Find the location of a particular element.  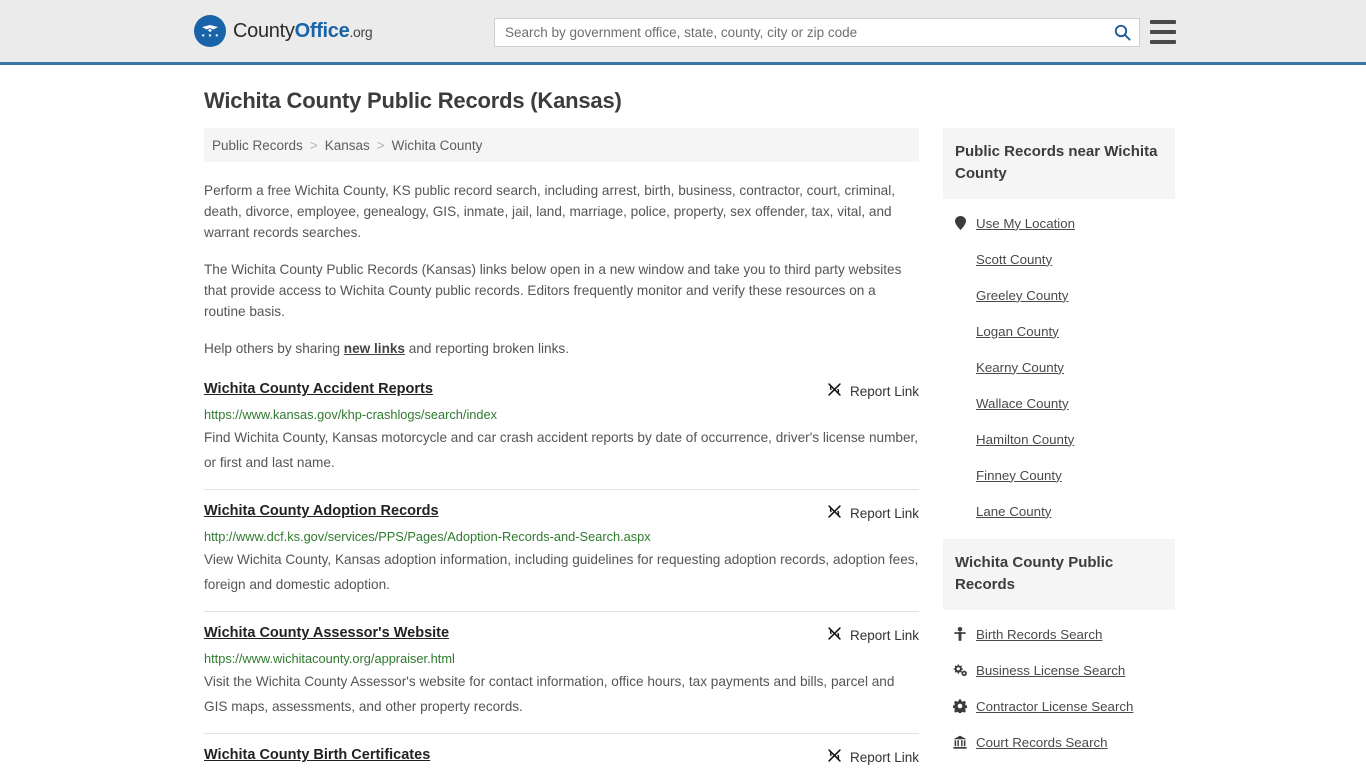

records-search-item: Business License Search is located at coordinates (1064, 670).